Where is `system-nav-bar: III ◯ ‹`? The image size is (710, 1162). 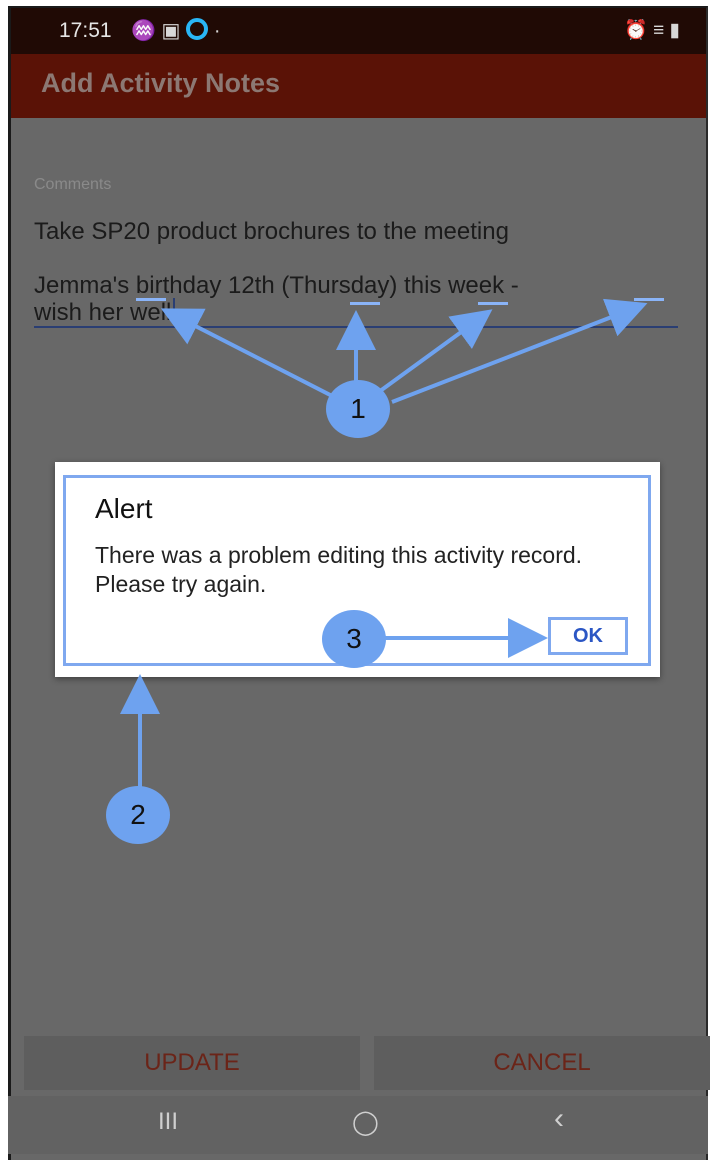
system-nav-bar: III ◯ ‹ is located at coordinates (358, 1125).